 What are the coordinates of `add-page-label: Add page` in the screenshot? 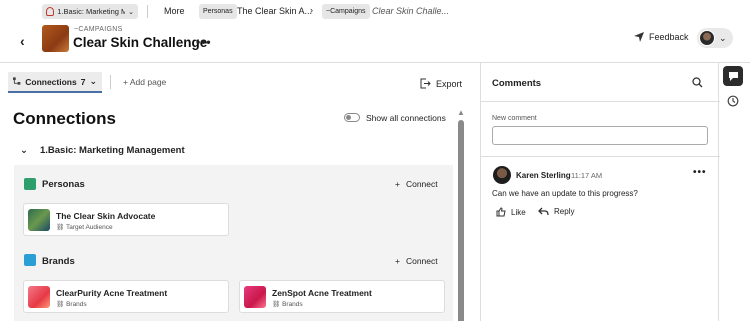 It's located at (148, 82).